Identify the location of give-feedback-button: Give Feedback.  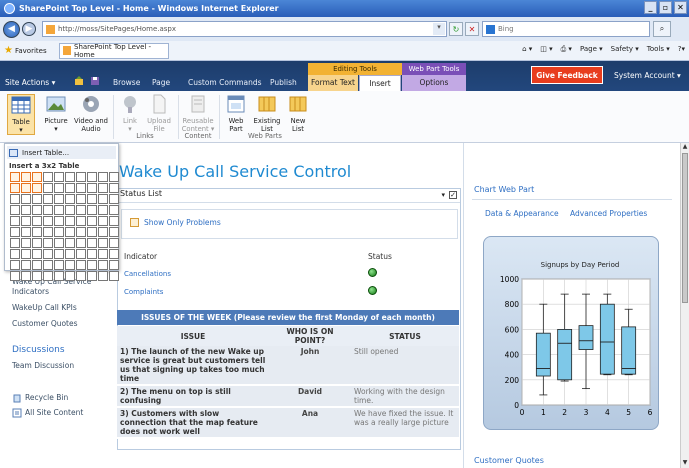
(567, 75).